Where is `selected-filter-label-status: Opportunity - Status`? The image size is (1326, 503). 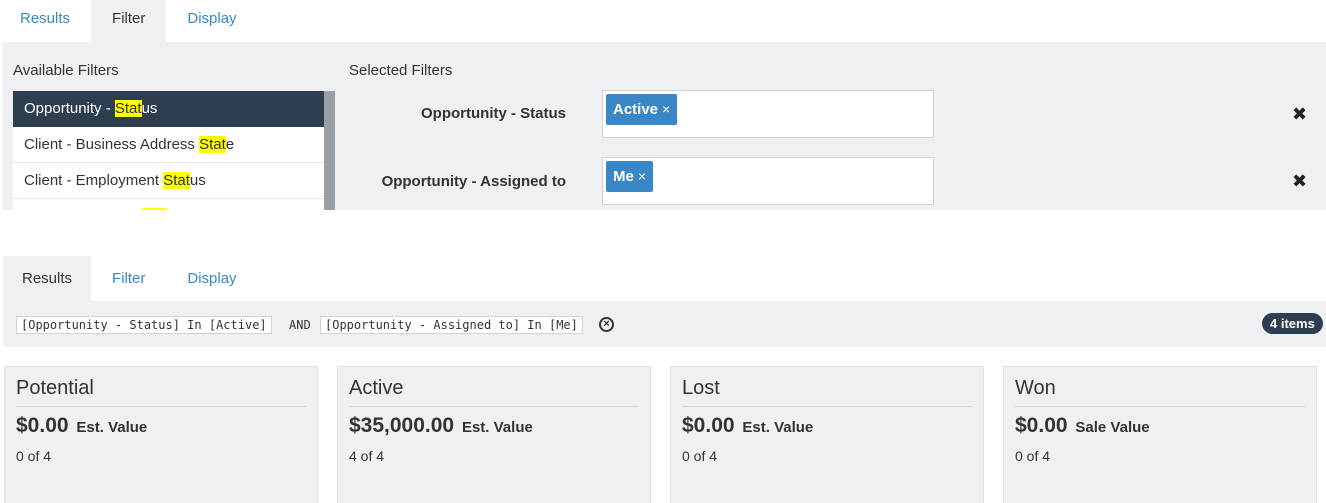 selected-filter-label-status: Opportunity - Status is located at coordinates (493, 113).